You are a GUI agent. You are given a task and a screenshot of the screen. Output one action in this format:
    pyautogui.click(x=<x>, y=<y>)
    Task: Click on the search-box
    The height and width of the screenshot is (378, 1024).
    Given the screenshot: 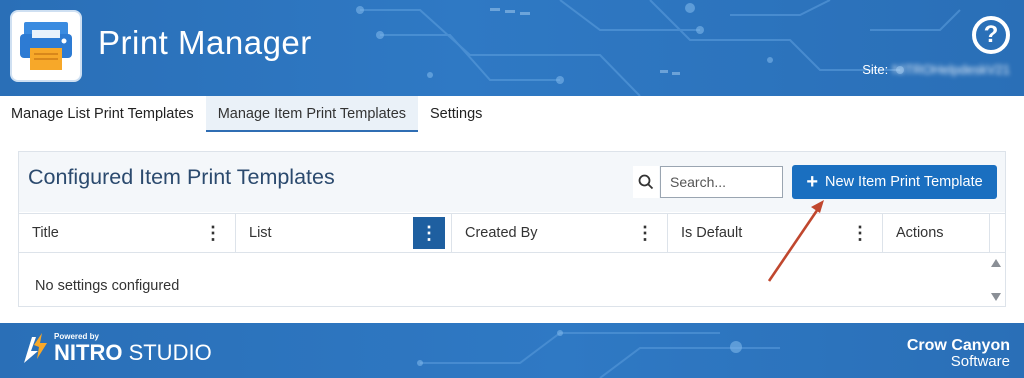 What is the action you would take?
    pyautogui.click(x=708, y=182)
    